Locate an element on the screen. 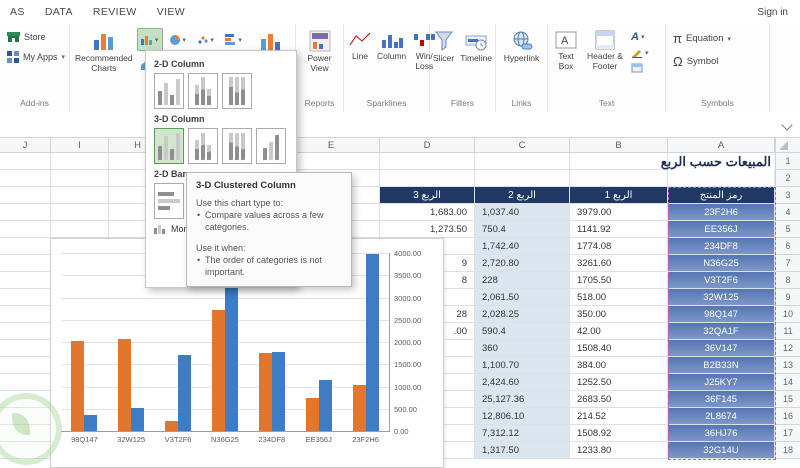 The height and width of the screenshot is (468, 800). insert-scatter-chart-button: ▾ is located at coordinates (206, 39).